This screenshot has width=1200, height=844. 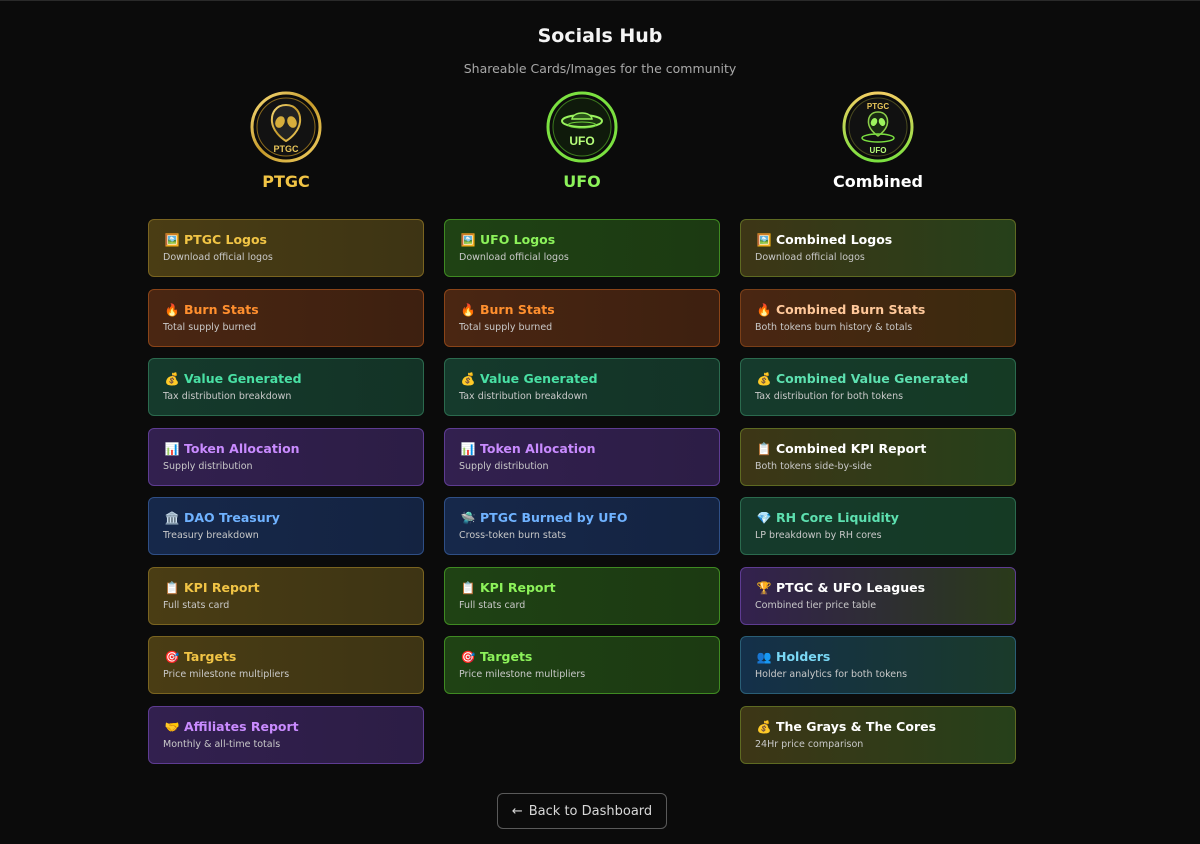 What do you see at coordinates (538, 448) in the screenshot?
I see `card-title-label: Token Allocation` at bounding box center [538, 448].